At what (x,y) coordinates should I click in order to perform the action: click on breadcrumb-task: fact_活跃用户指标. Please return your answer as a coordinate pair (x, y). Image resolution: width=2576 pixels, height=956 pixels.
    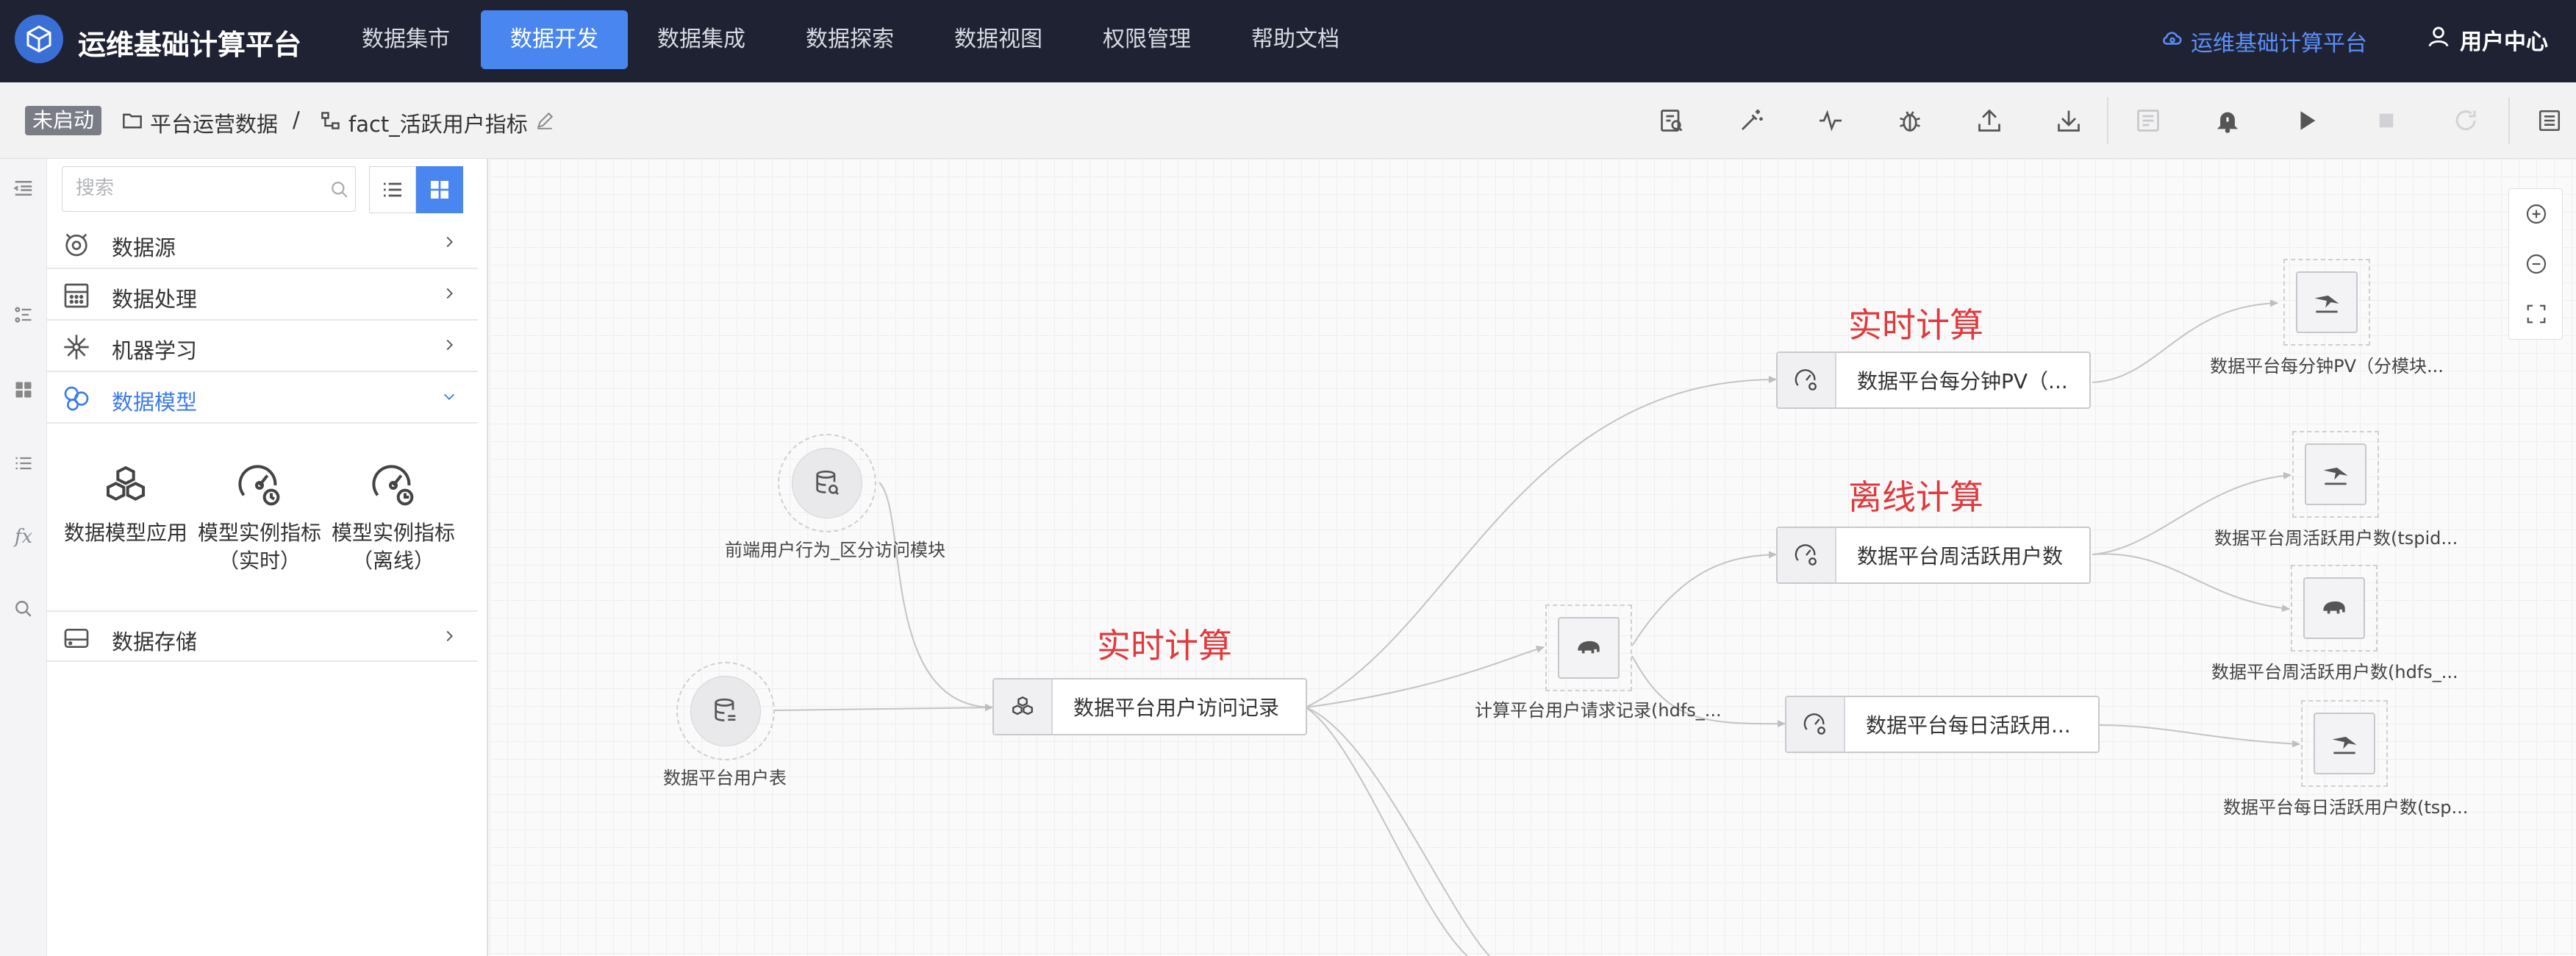
    Looking at the image, I should click on (437, 122).